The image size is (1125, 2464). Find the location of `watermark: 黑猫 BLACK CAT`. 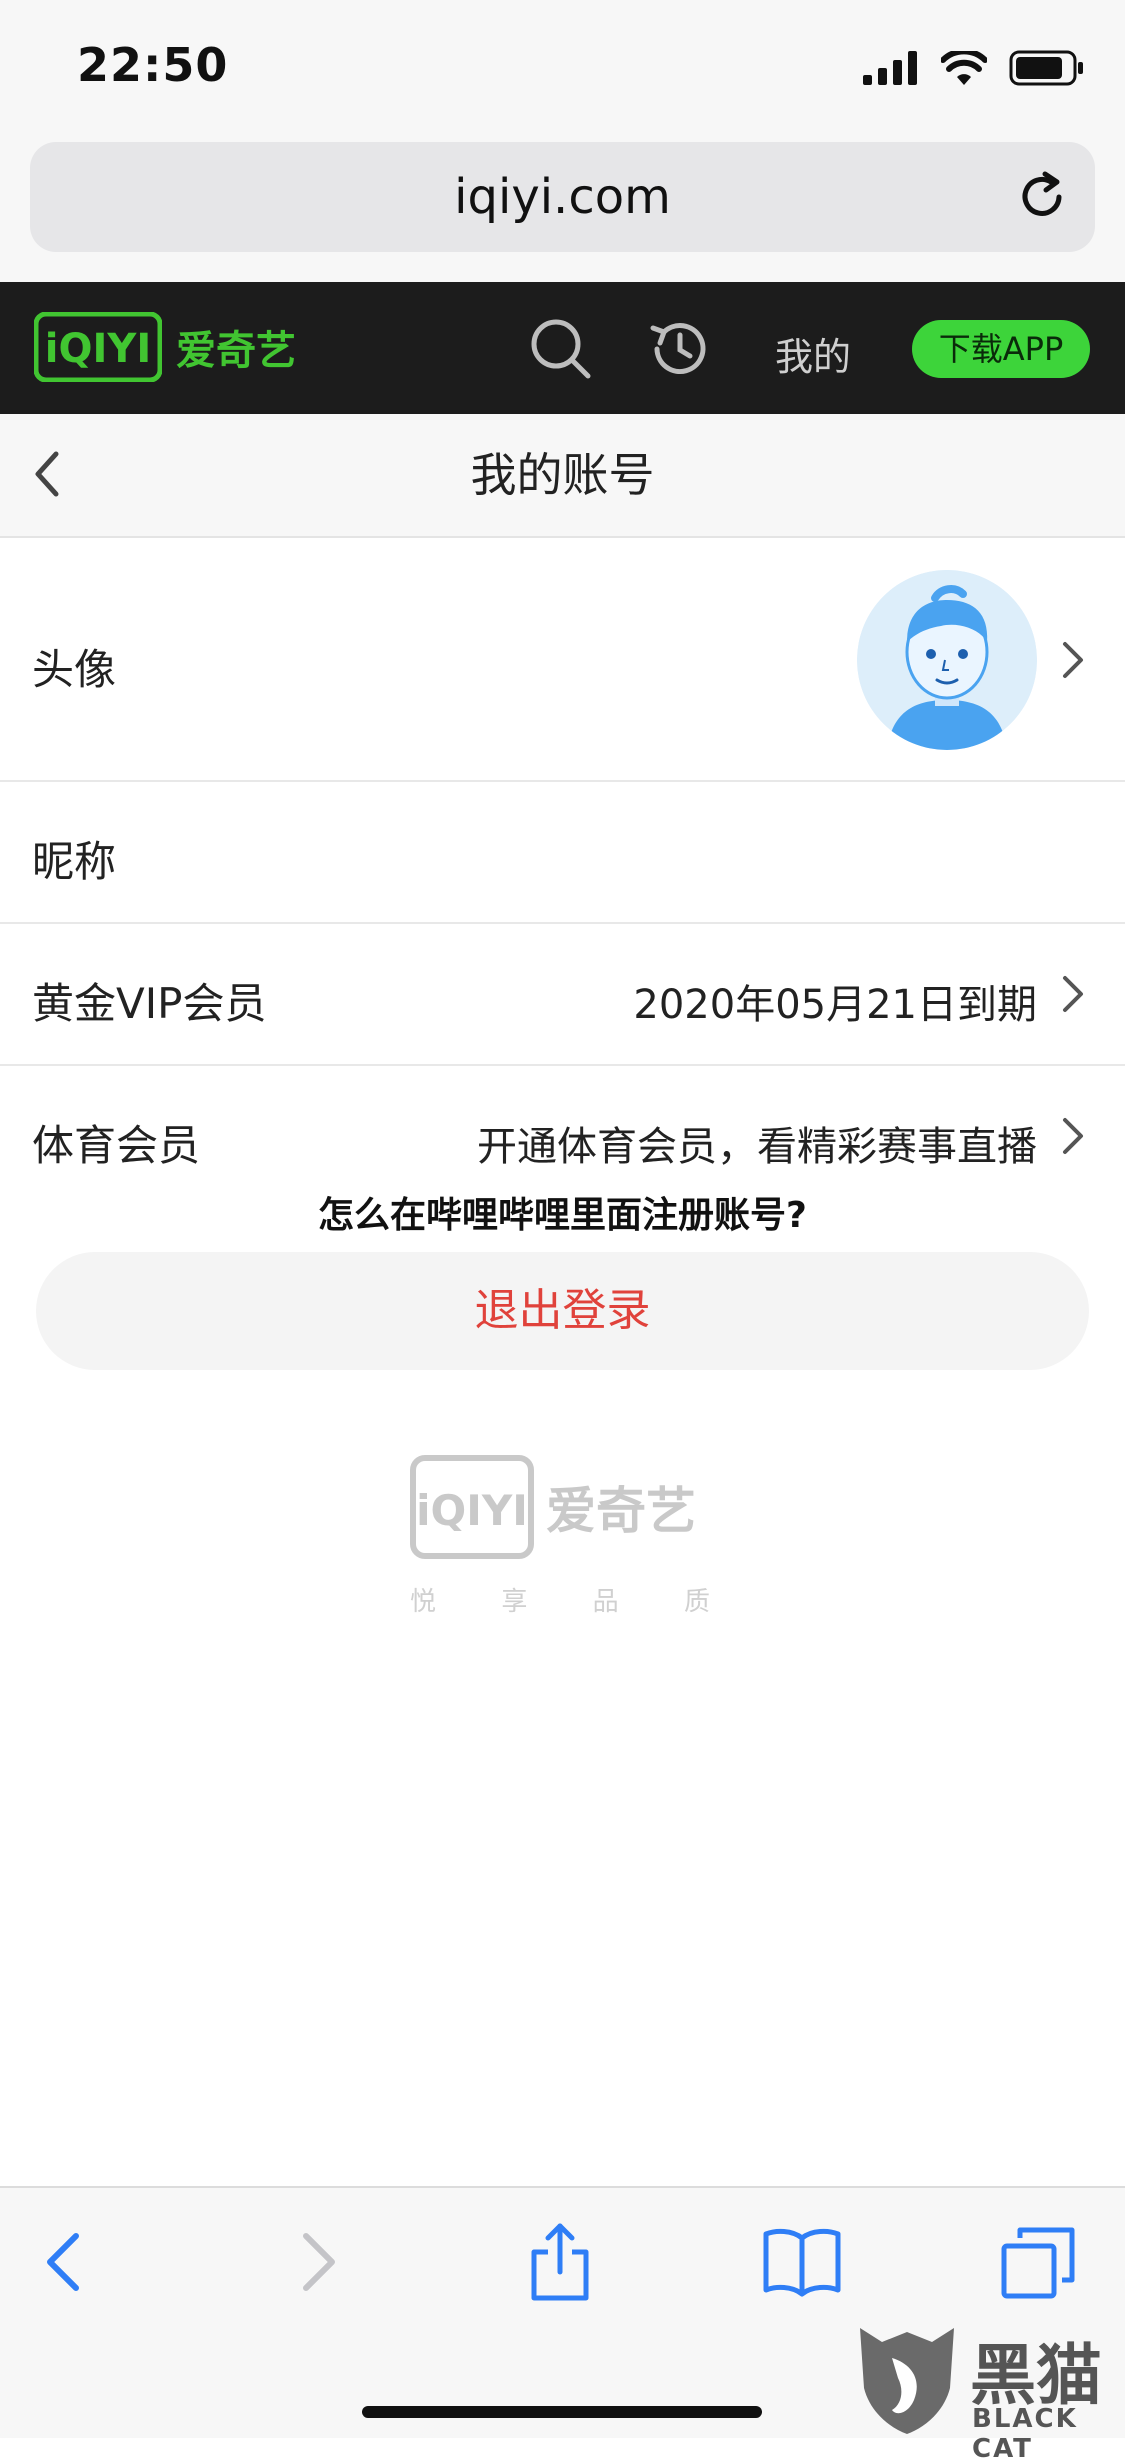

watermark: 黑猫 BLACK CAT is located at coordinates (987, 2391).